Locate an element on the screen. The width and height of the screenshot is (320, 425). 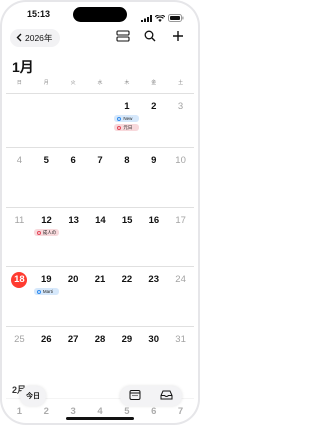
signal-icon is located at coordinates (146, 18).